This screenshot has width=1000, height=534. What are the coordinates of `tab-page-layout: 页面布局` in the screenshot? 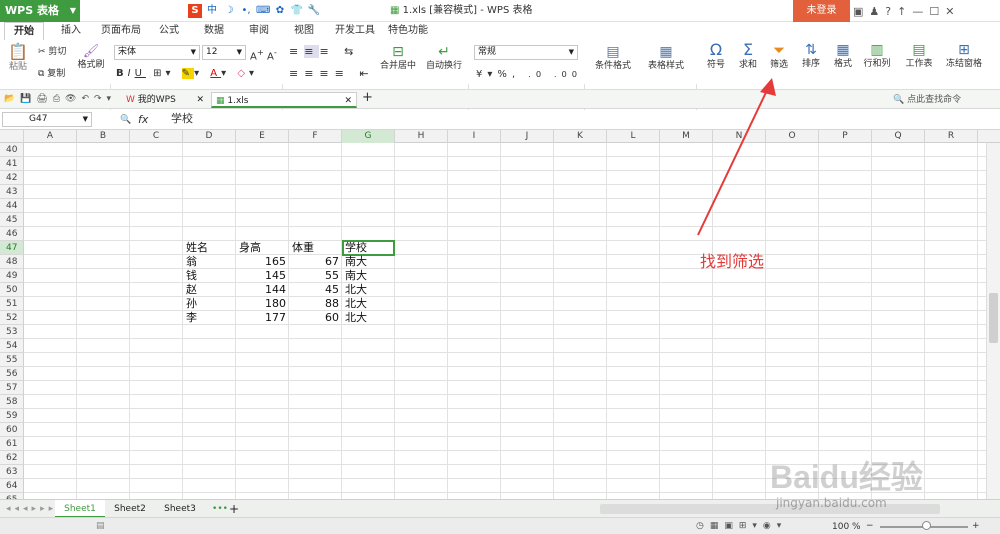 It's located at (121, 31).